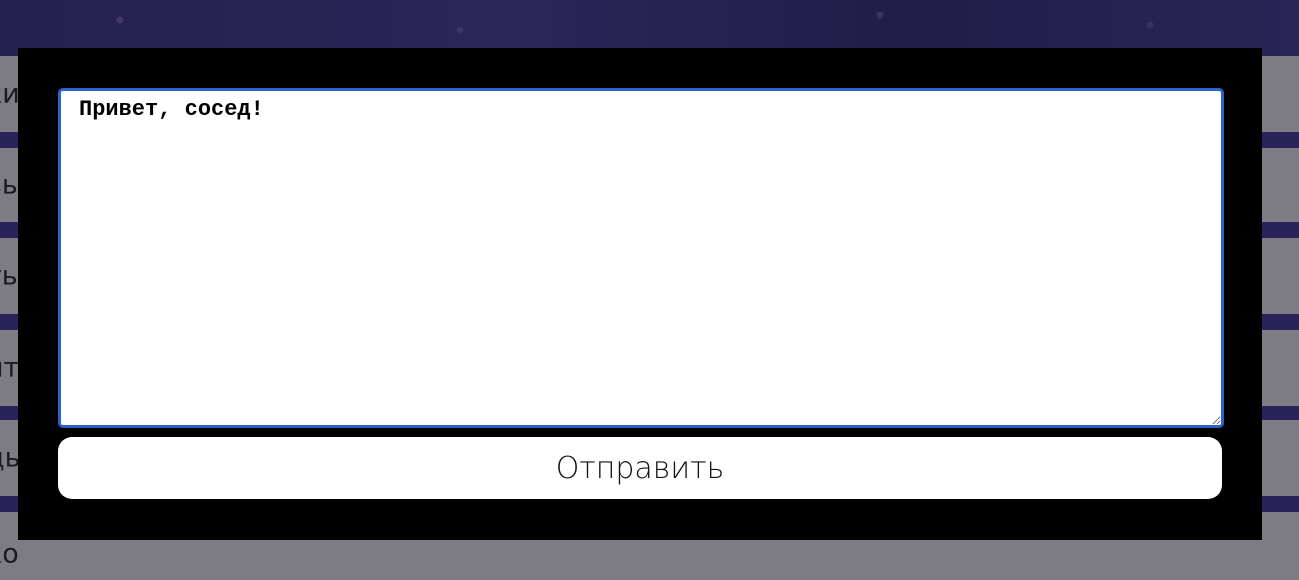  Describe the element at coordinates (9, 554) in the screenshot. I see `list-item-label: ко` at that location.